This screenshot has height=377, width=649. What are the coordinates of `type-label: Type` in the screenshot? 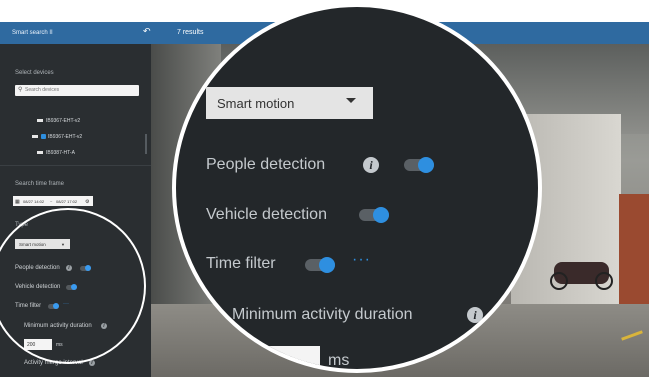 It's located at (22, 225).